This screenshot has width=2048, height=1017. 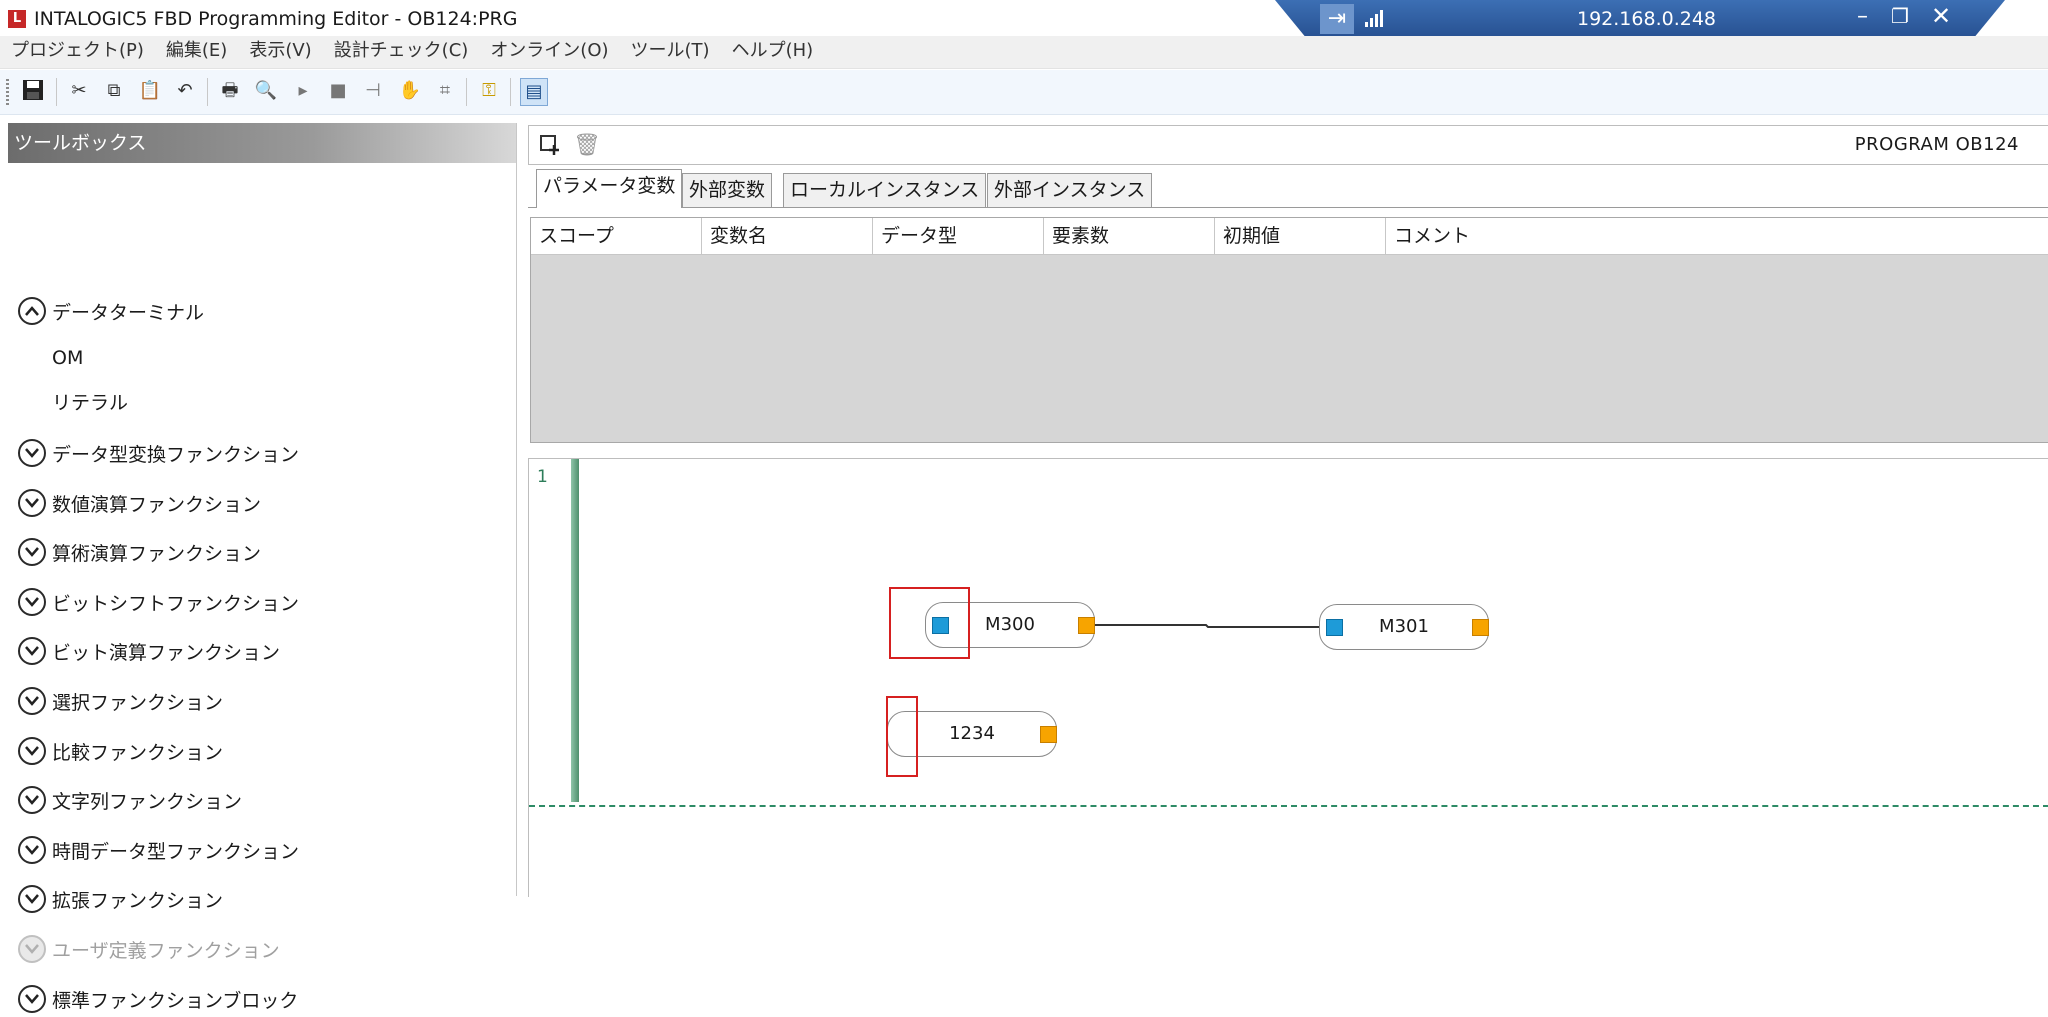 I want to click on variable-tabs: パラメータ変数 外部変数 ローカルインスタンス 外部インスタンス, so click(x=1288, y=187).